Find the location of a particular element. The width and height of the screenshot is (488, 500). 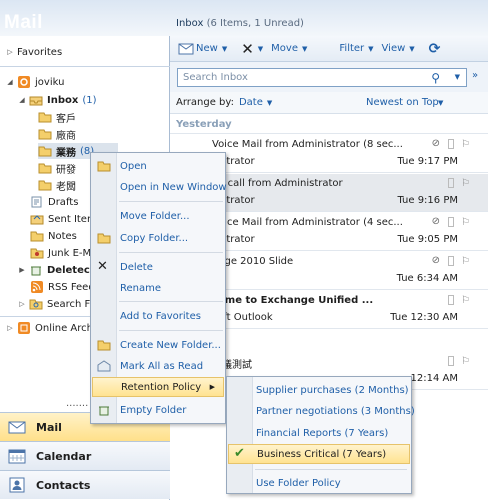

subfolder-item: 研發 is located at coordinates (57, 168).